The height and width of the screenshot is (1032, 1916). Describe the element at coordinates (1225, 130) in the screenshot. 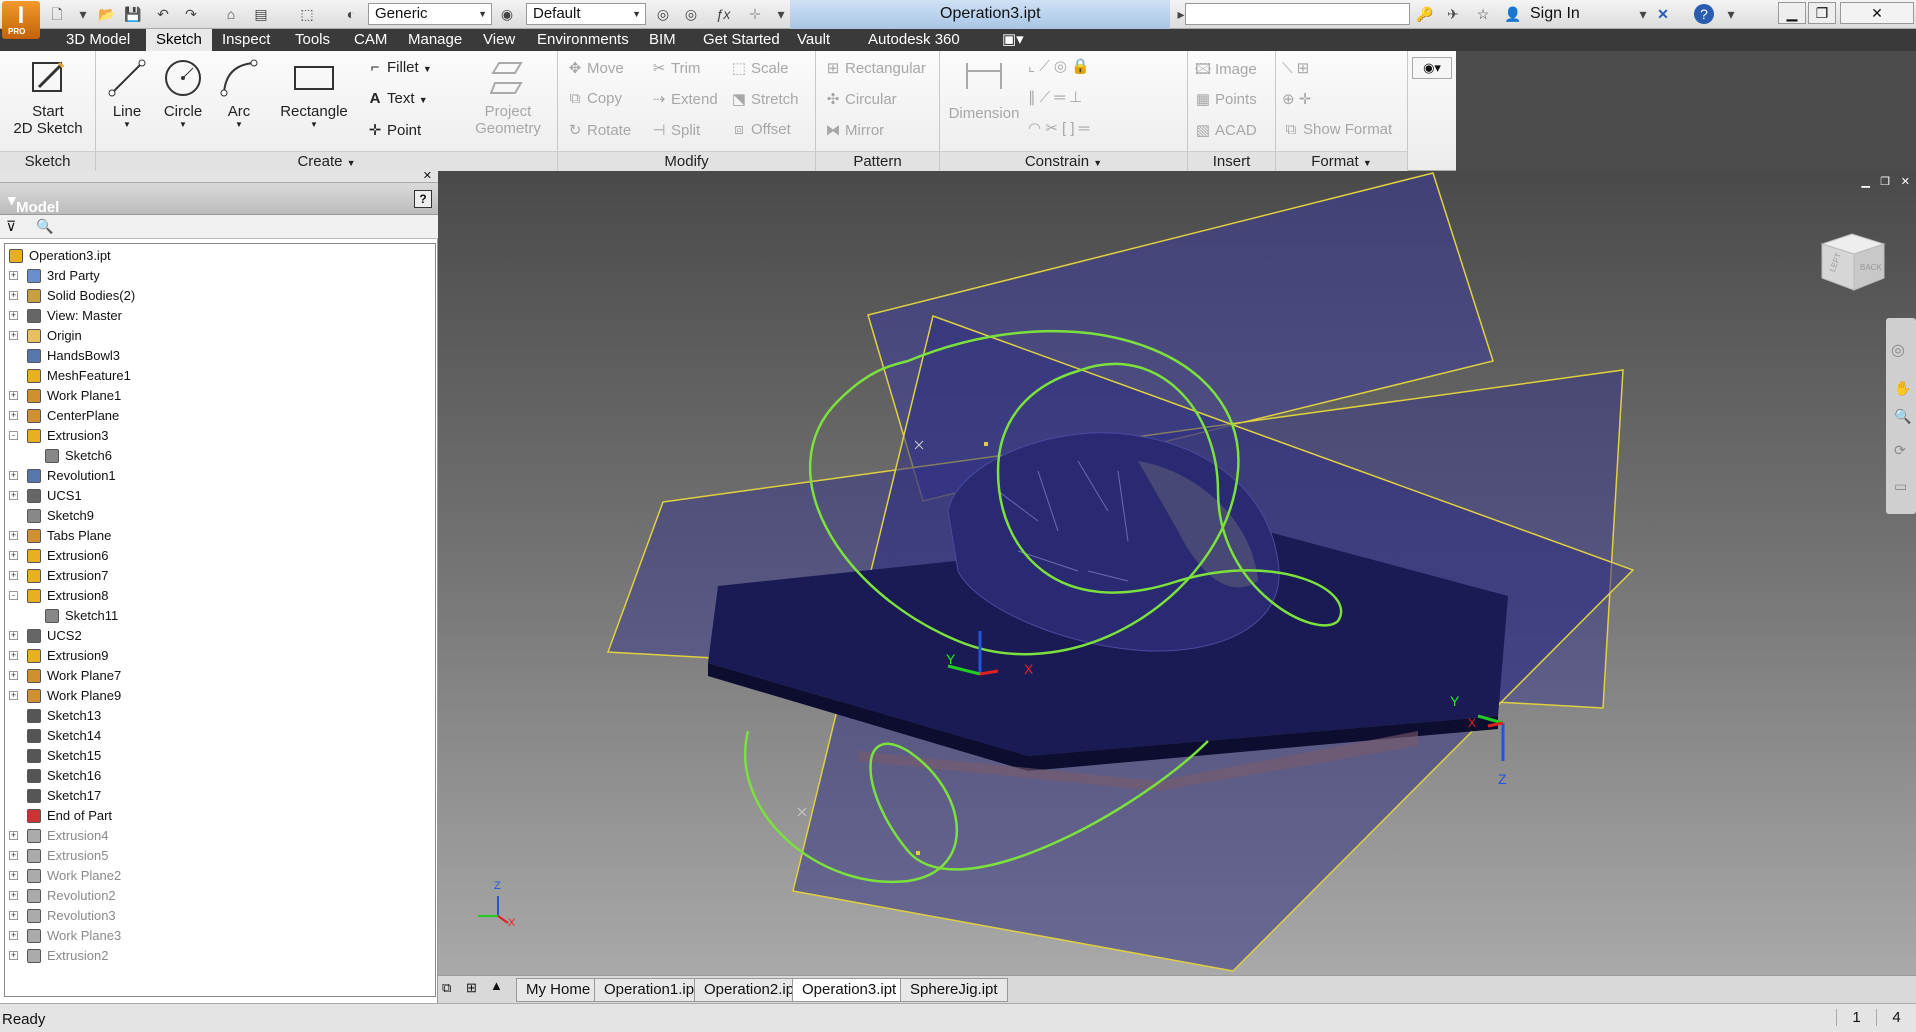

I see `acad-button: ▧ ACAD` at that location.